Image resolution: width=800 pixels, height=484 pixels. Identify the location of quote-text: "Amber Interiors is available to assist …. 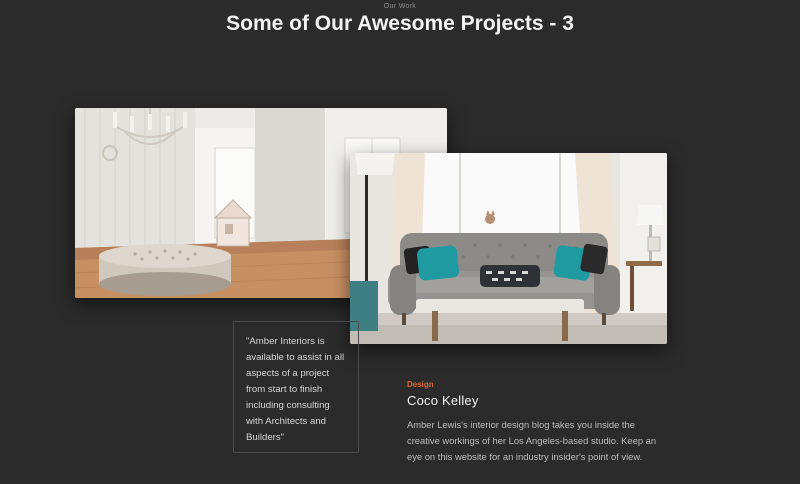
(295, 389).